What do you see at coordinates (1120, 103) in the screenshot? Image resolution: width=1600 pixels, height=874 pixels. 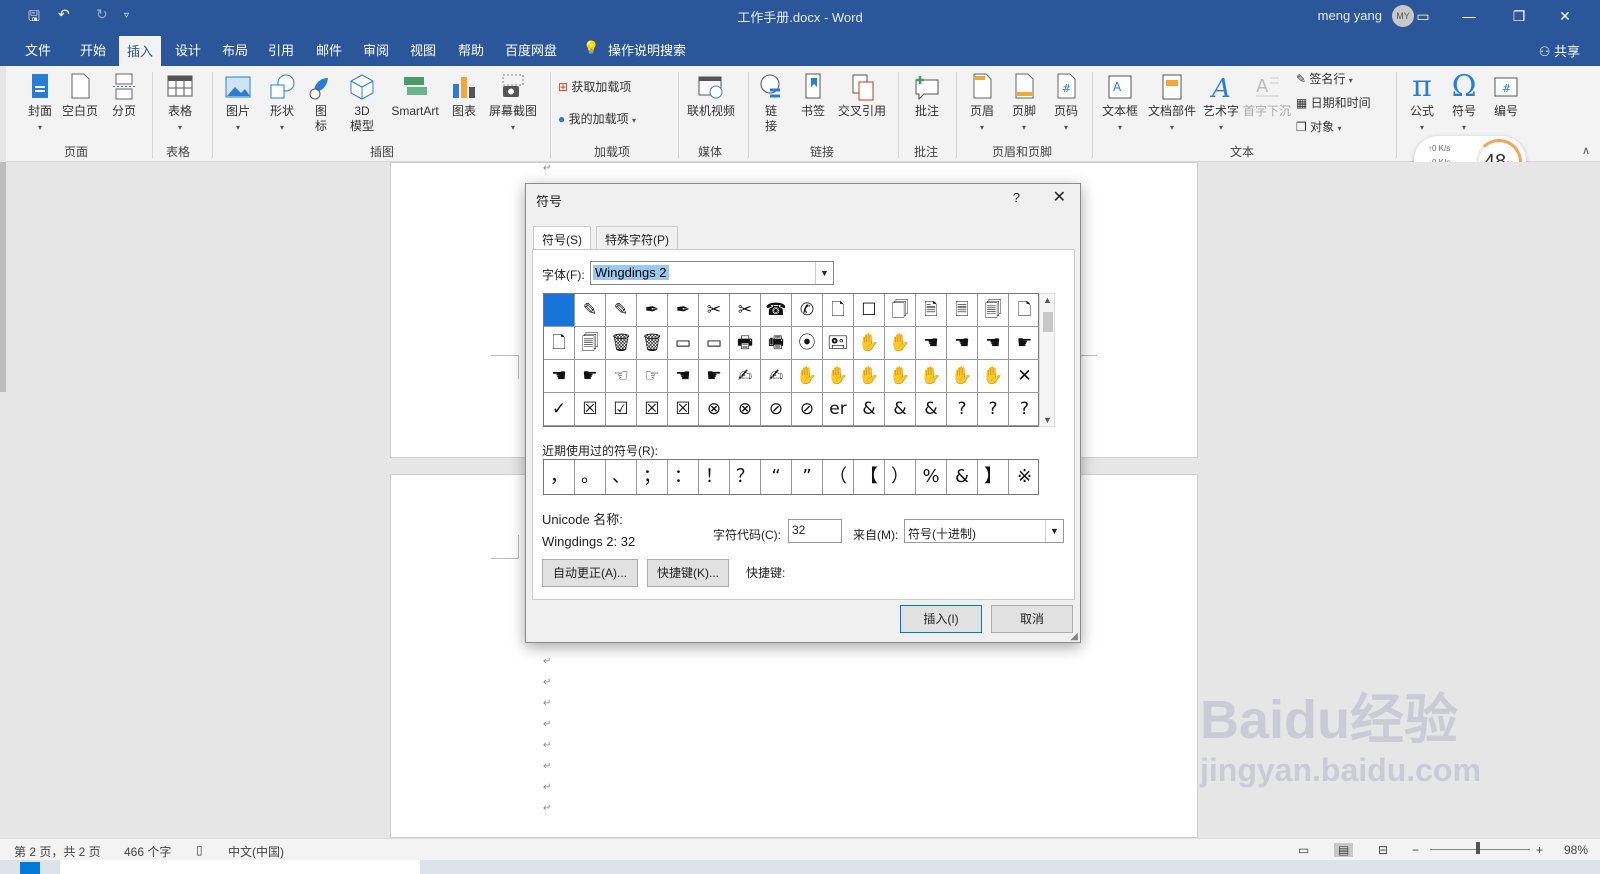 I see `textbox-button: A 文本框 ▾` at bounding box center [1120, 103].